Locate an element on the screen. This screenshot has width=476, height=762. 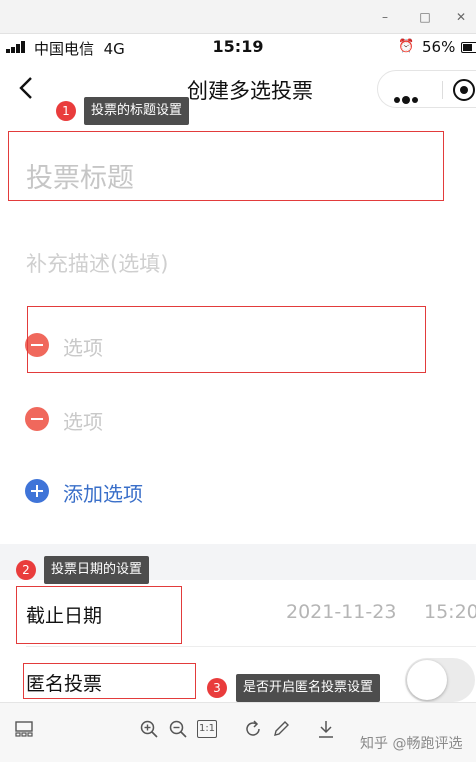
add-icon is located at coordinates (37, 491).